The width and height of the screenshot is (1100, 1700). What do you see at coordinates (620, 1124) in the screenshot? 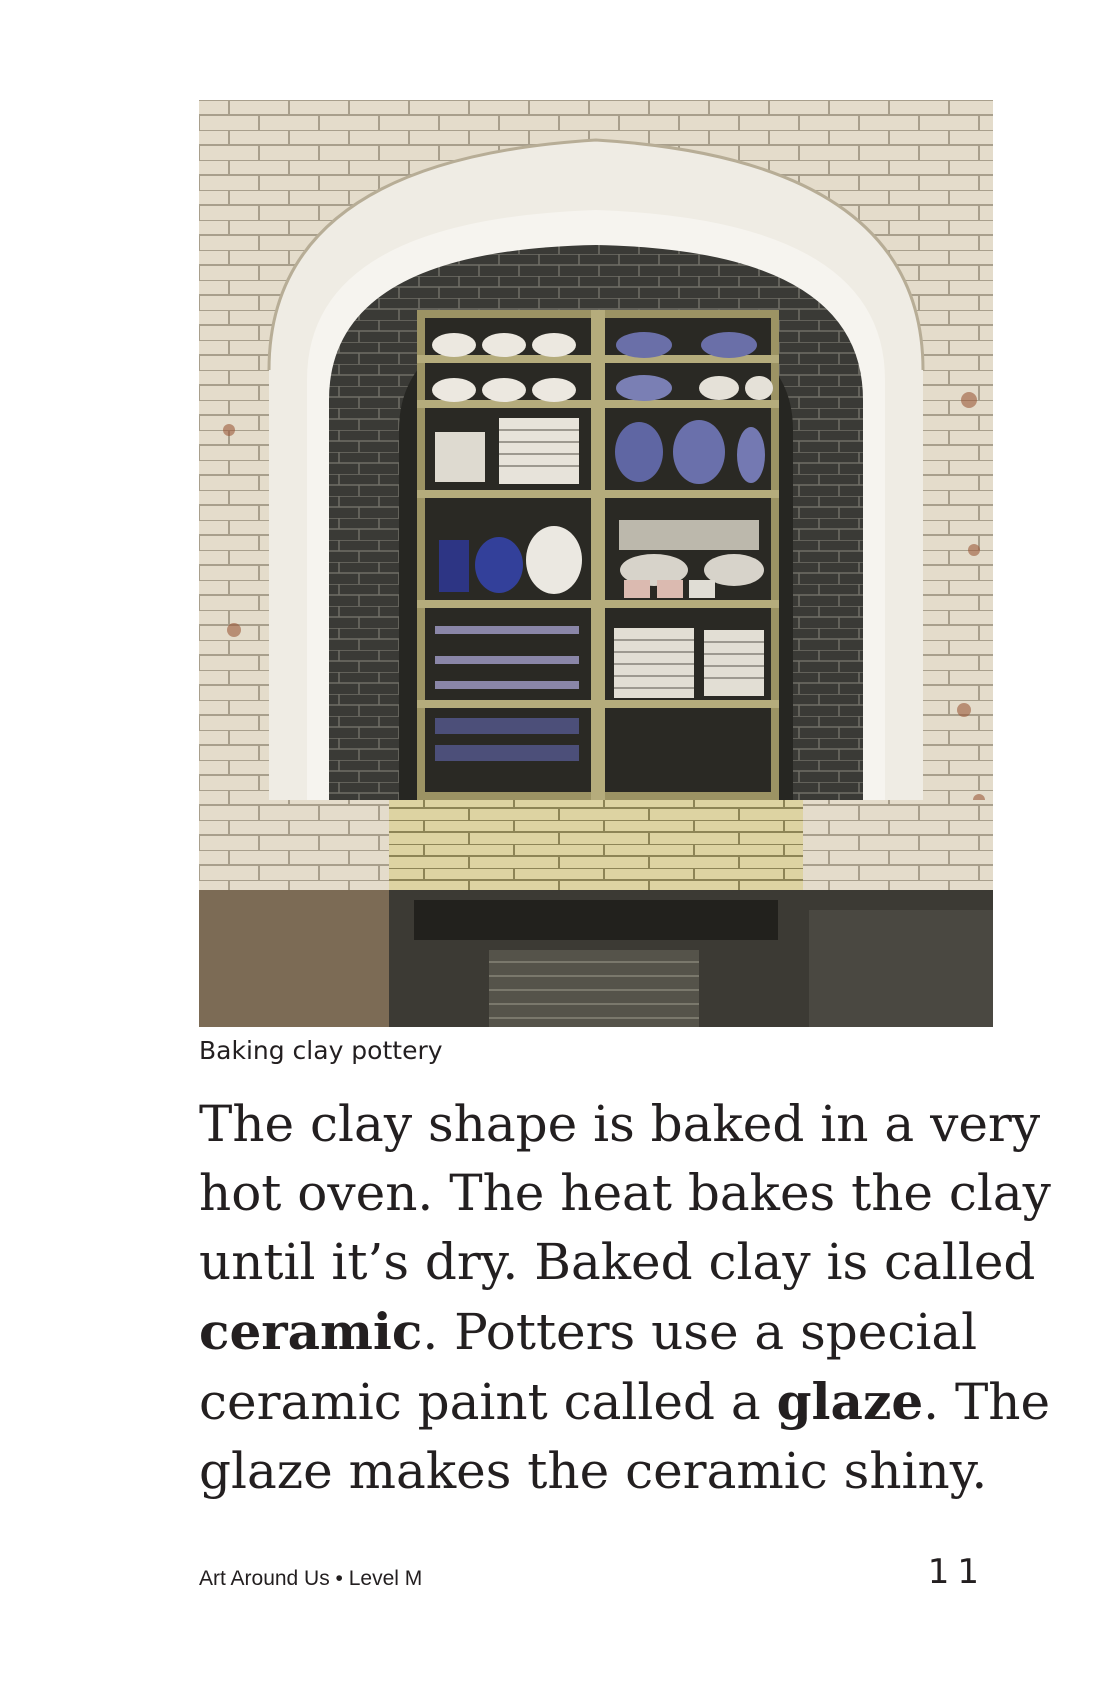
I see `paragraph-line: The clay shape is baked in a very` at bounding box center [620, 1124].